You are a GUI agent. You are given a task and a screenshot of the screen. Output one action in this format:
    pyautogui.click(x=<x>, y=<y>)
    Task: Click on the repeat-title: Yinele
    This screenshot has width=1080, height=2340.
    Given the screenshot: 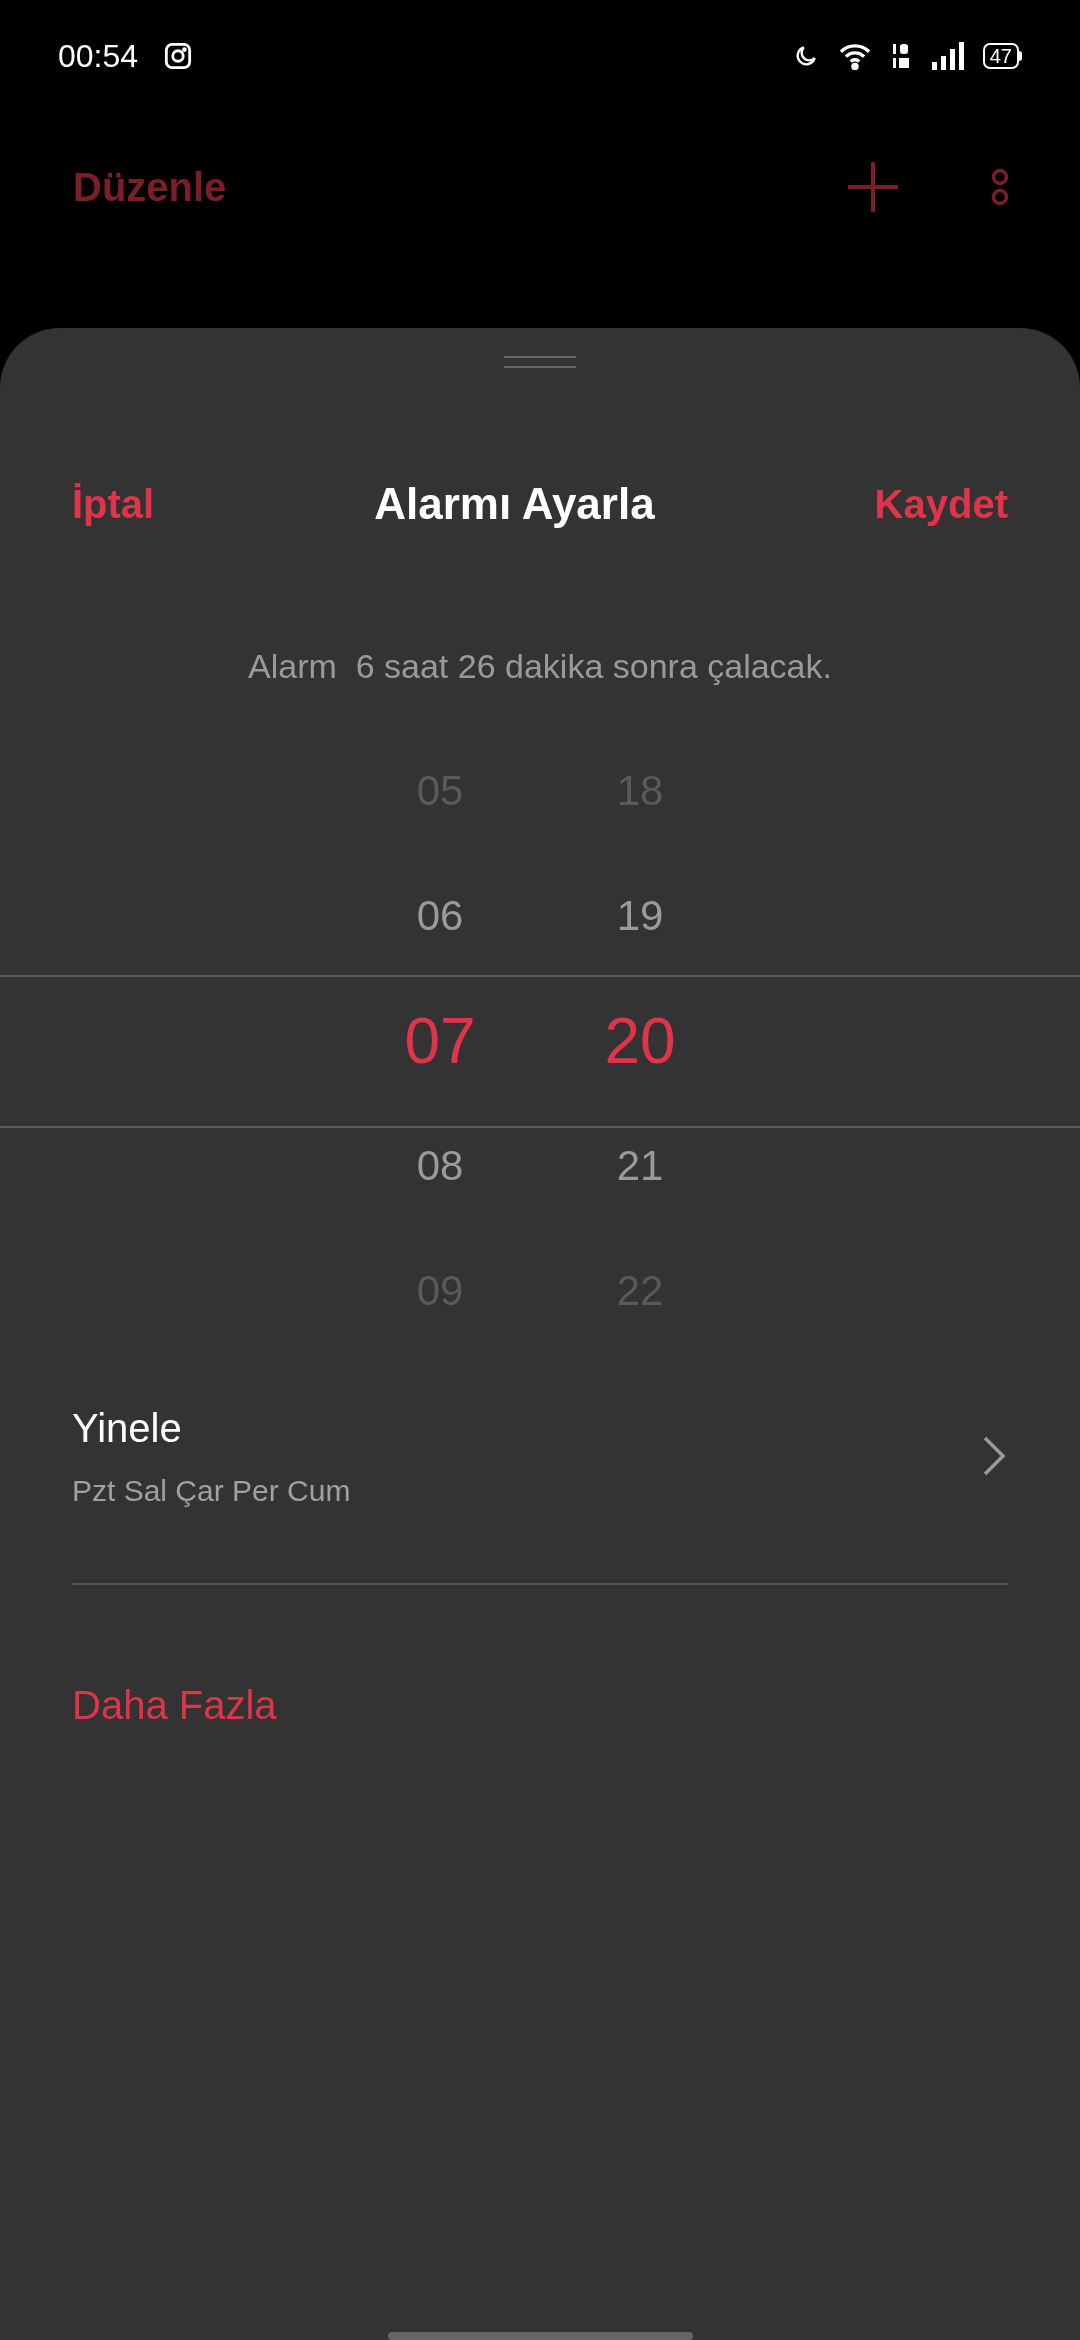 What is the action you would take?
    pyautogui.click(x=127, y=1428)
    